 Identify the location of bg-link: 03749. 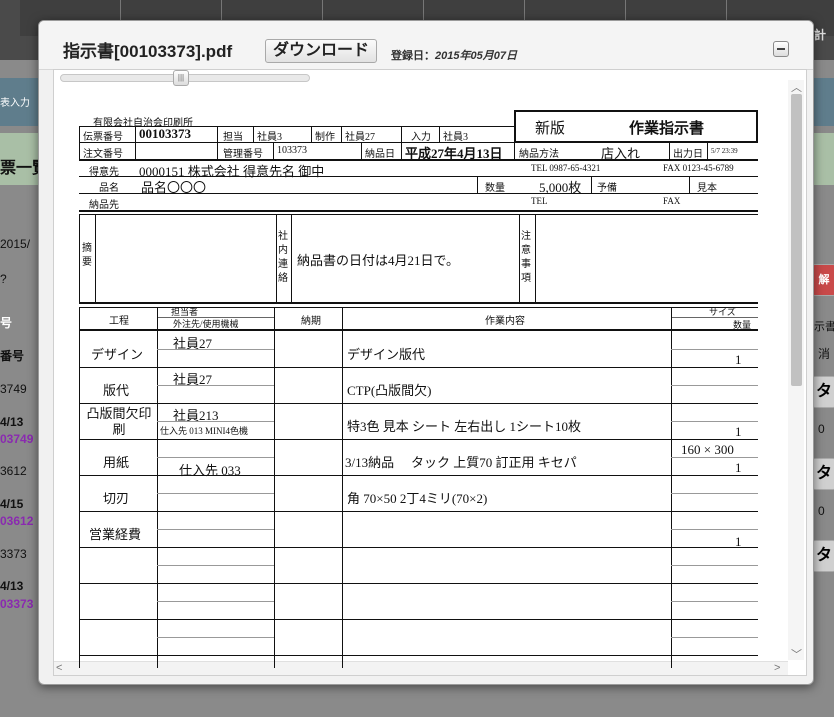
(16, 439).